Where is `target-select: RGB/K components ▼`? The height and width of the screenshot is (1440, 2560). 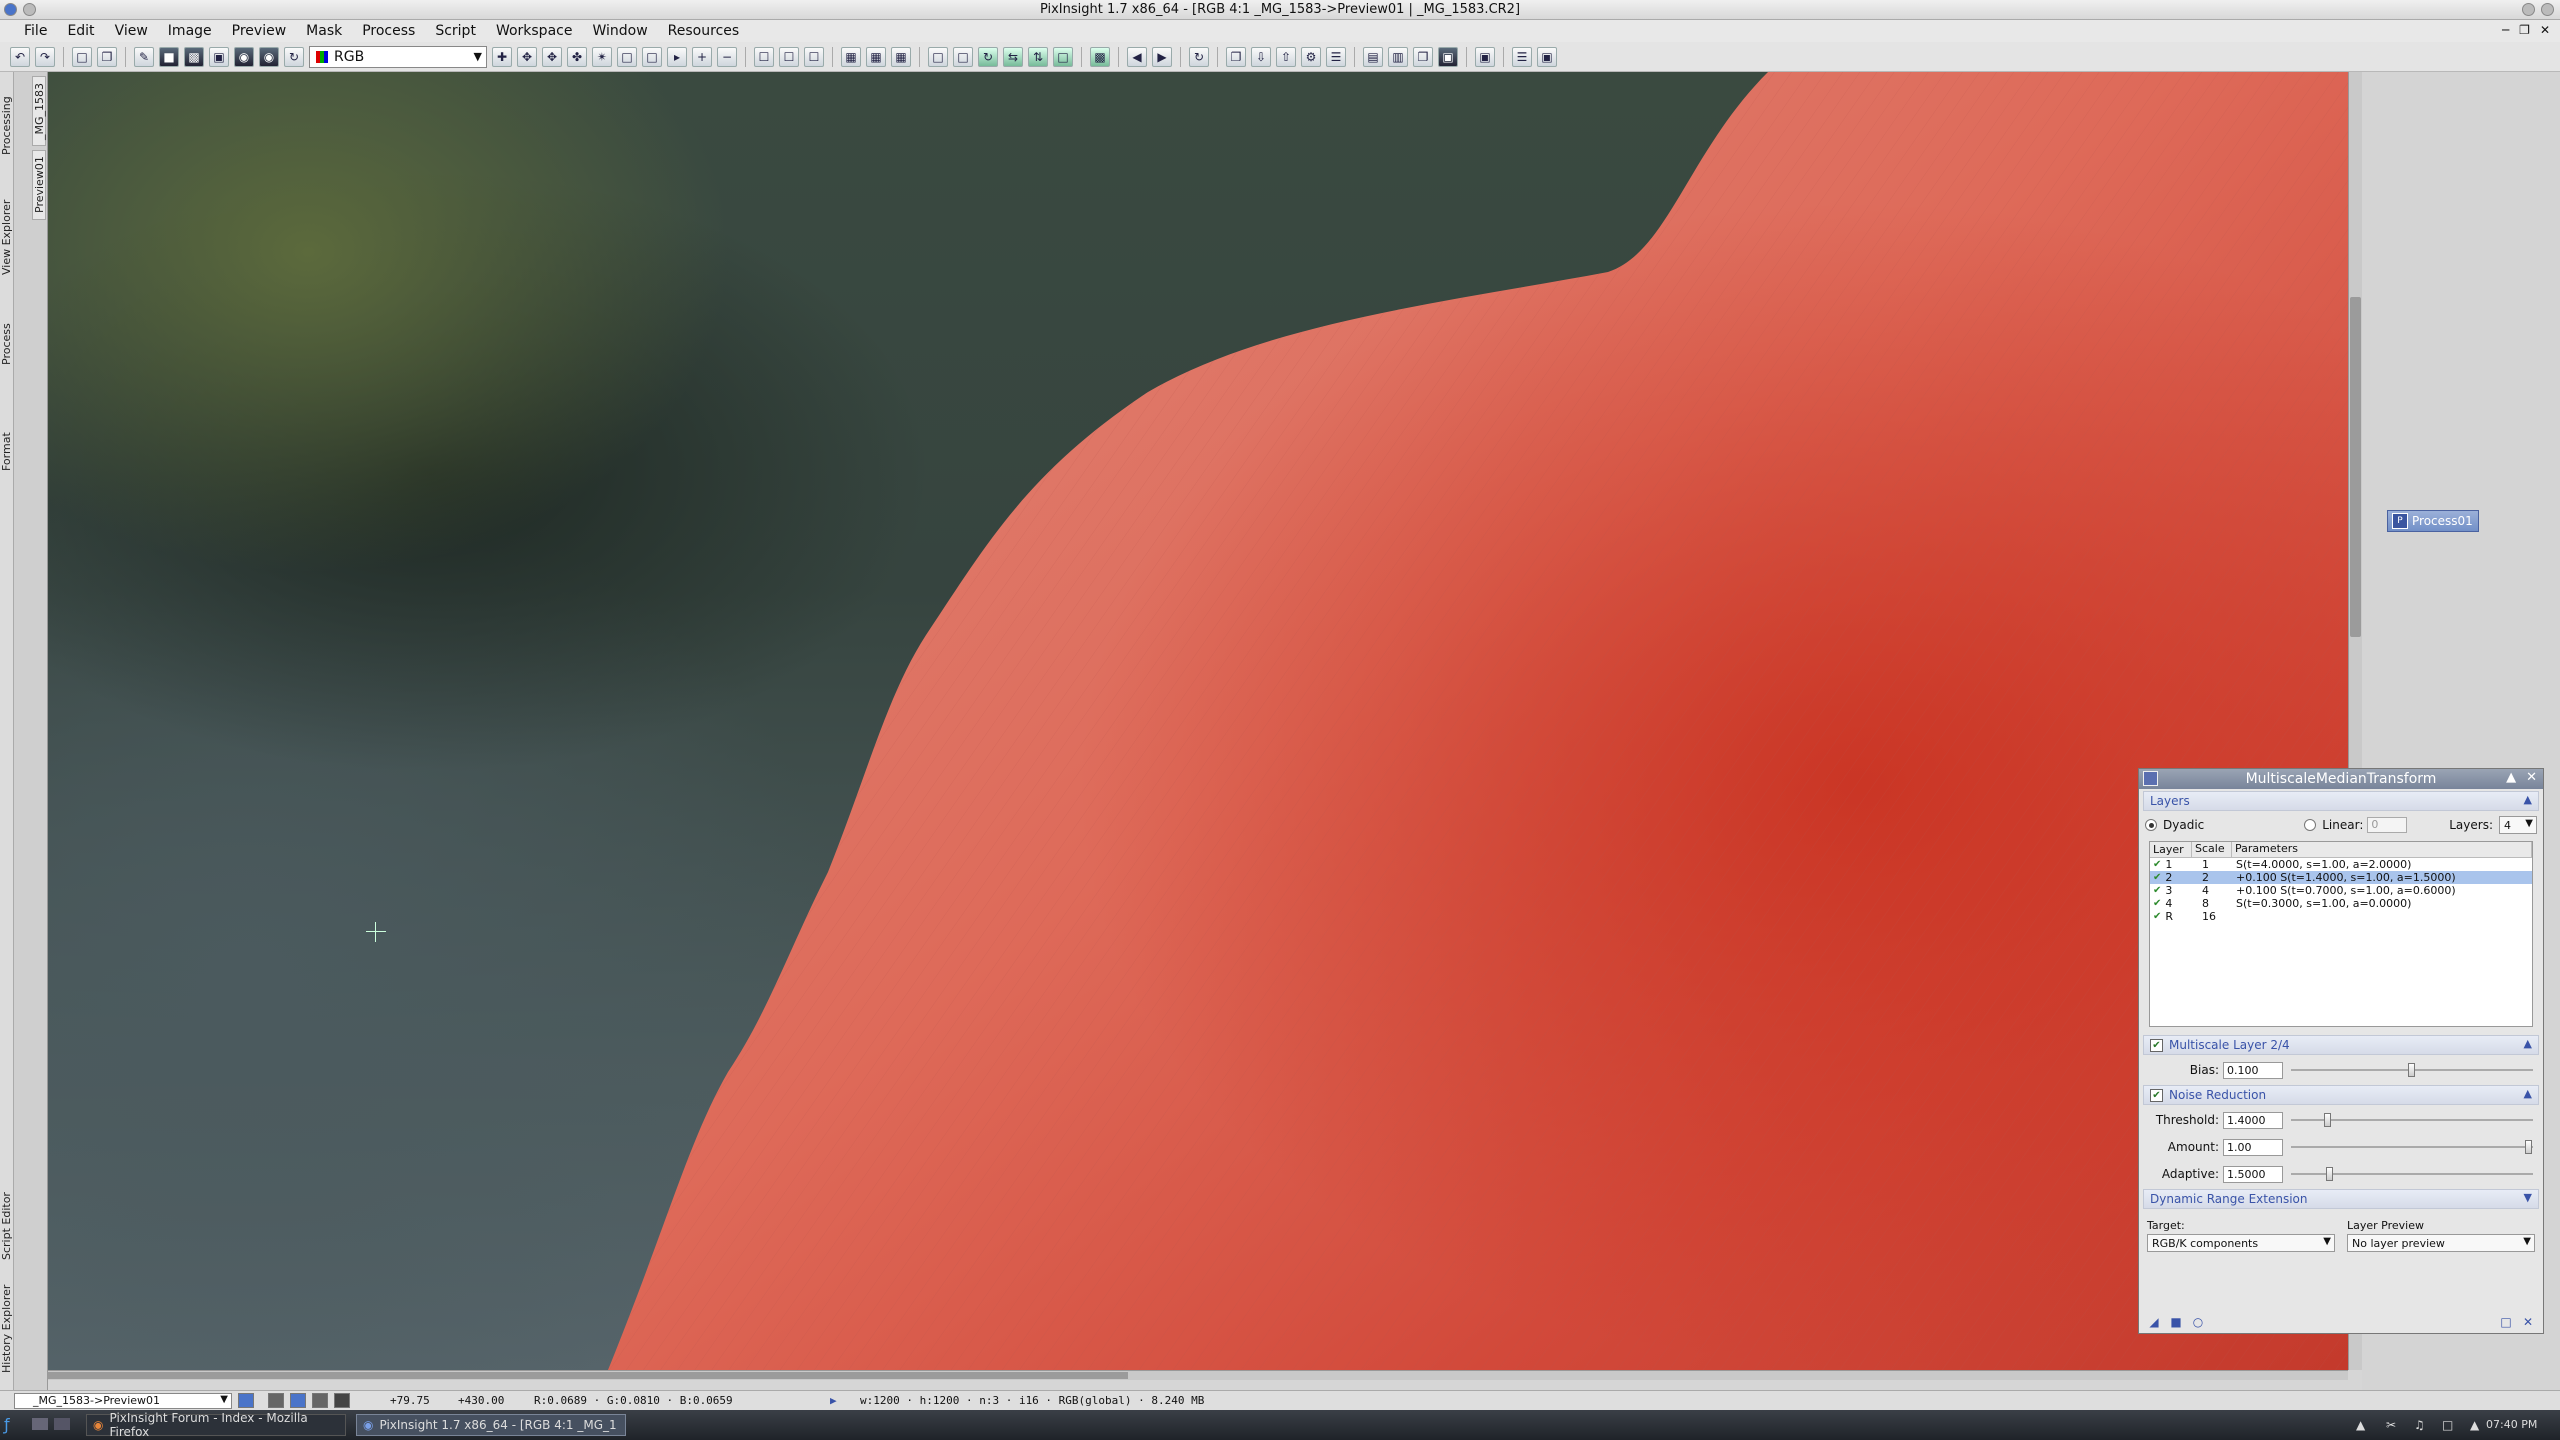 target-select: RGB/K components ▼ is located at coordinates (2241, 1243).